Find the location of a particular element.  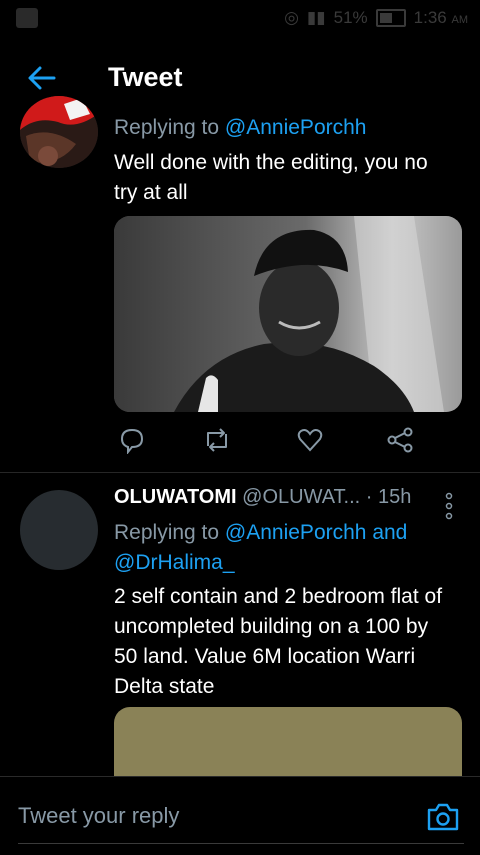

battery-percent: 51% is located at coordinates (350, 17).